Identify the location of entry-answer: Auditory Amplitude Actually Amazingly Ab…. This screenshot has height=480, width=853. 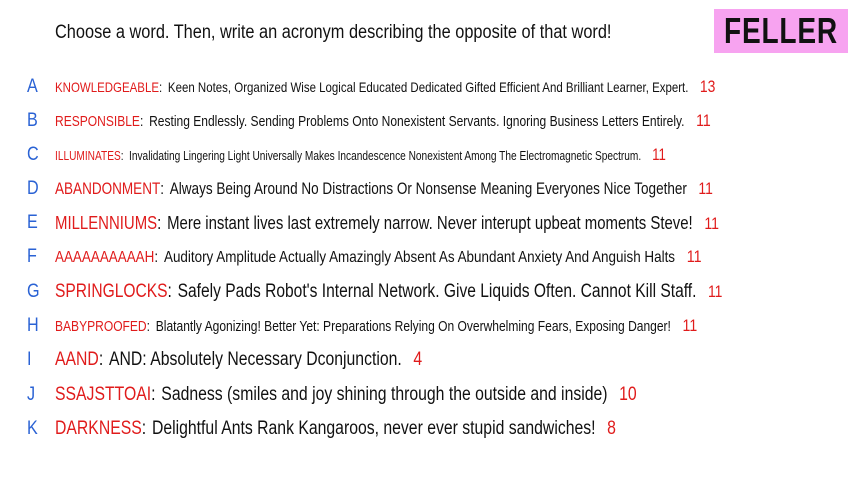
(419, 257).